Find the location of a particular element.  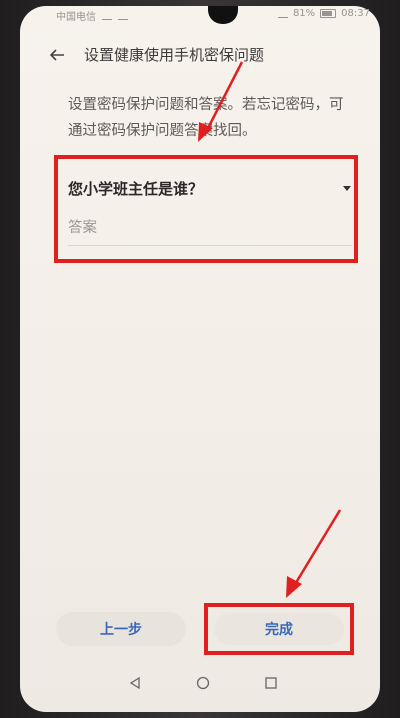

bluetooth-icon is located at coordinates (282, 13).